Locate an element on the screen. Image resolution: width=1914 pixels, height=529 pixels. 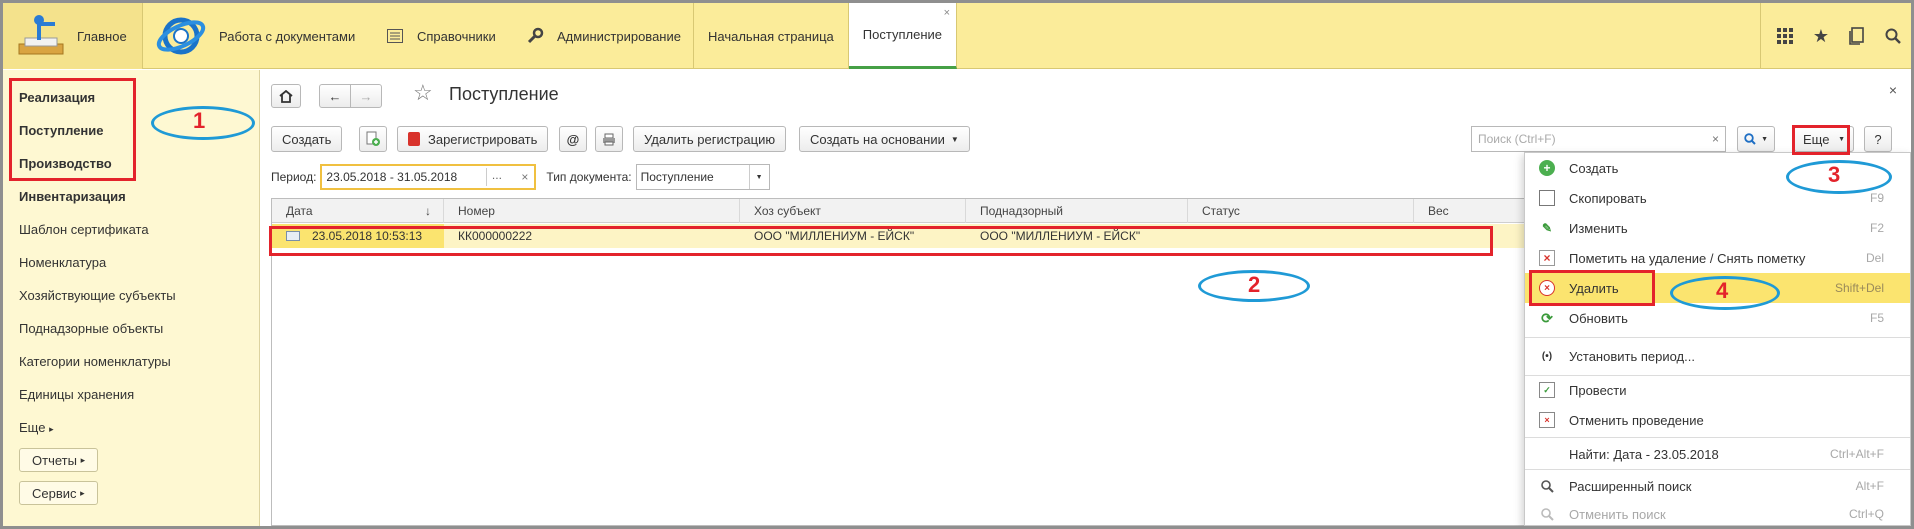
forward-button: → is located at coordinates (366, 96).